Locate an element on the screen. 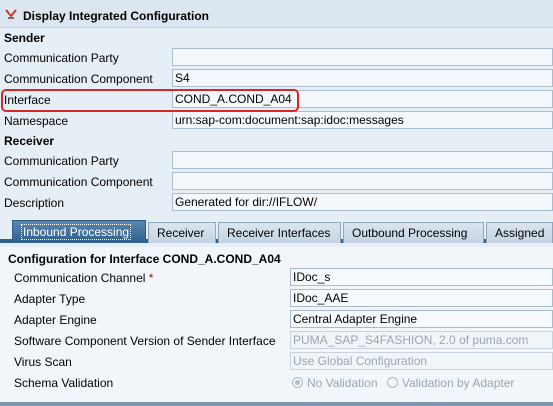 This screenshot has height=406, width=553. virus-scan-field: Use Global Configuration is located at coordinates (421, 361).